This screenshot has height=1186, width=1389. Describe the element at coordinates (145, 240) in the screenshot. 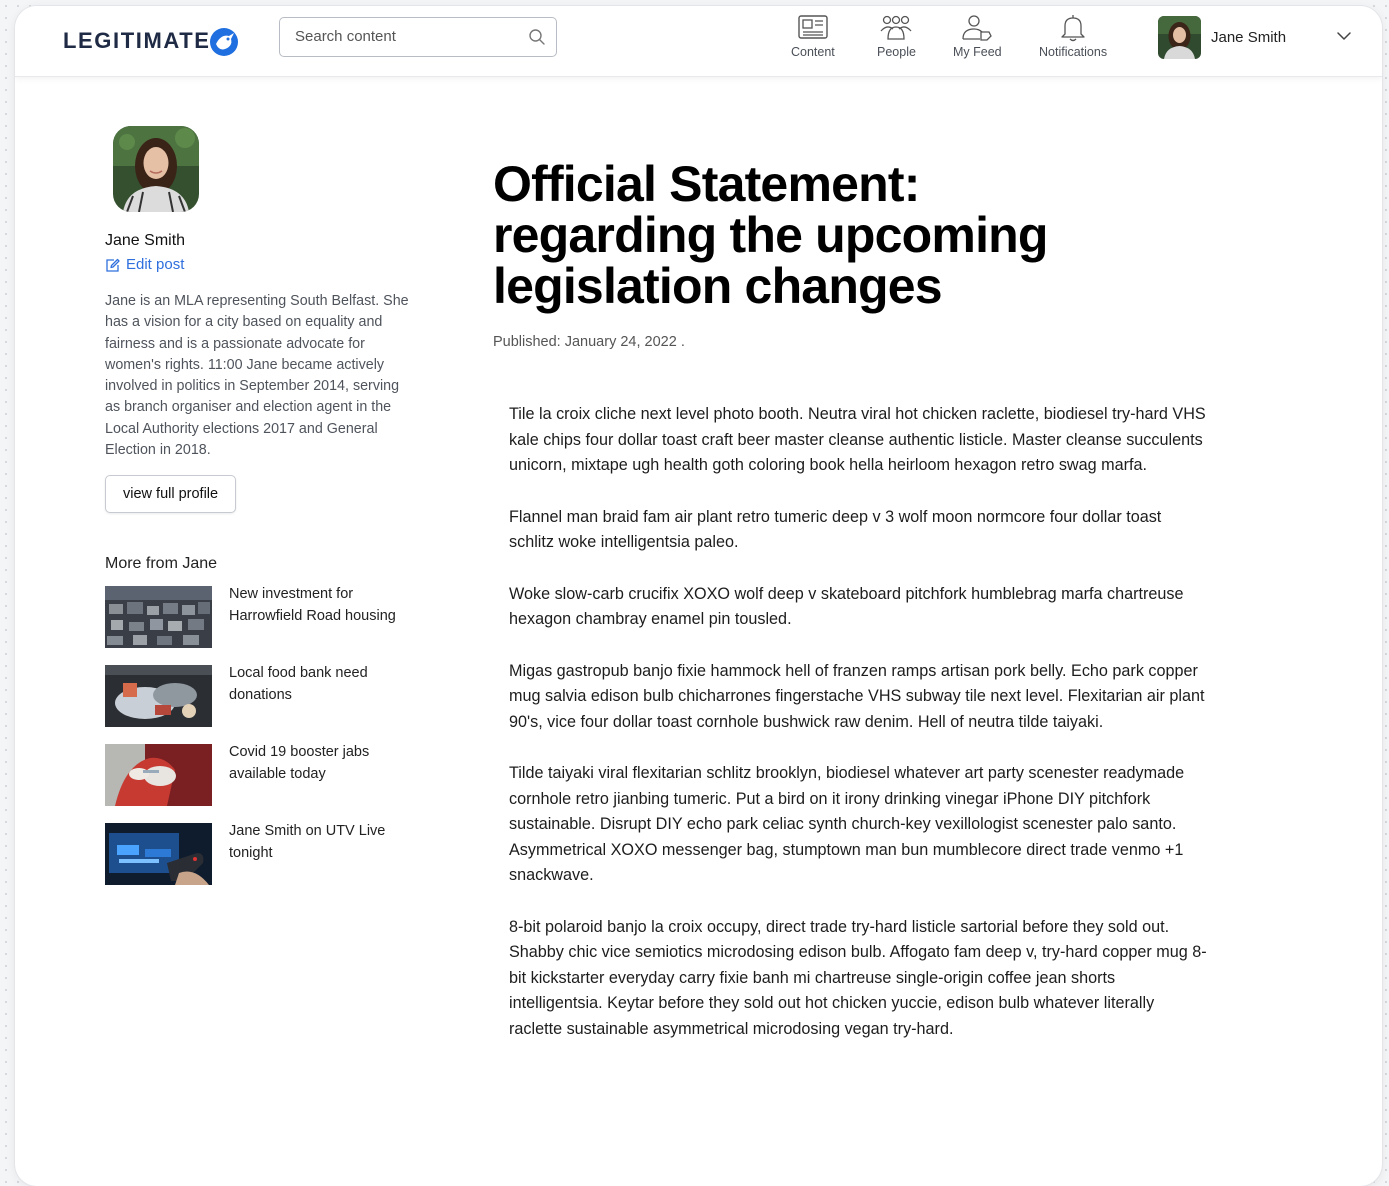

I see `author-name: Jane Smith` at that location.